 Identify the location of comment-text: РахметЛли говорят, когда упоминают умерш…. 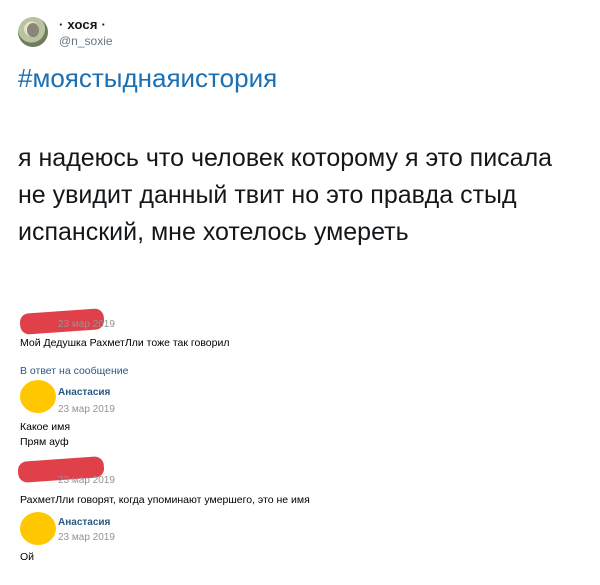
(165, 500).